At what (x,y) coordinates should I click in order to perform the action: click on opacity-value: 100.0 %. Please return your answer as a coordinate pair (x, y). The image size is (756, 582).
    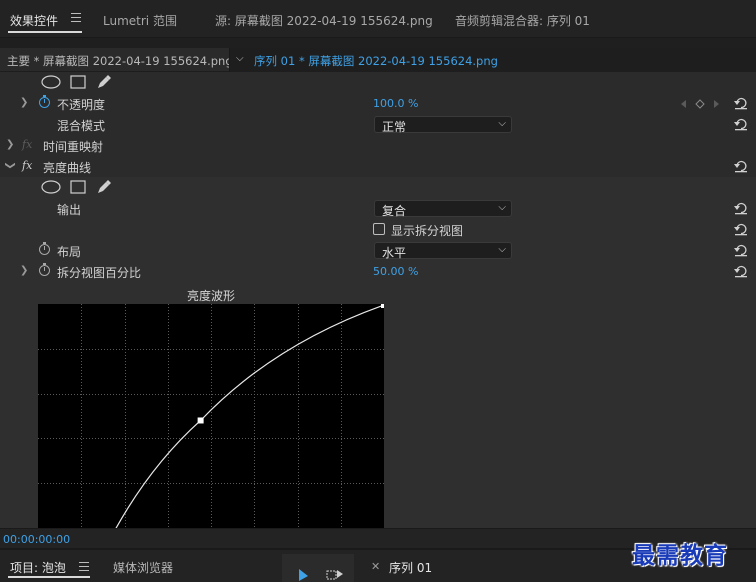
    Looking at the image, I should click on (395, 103).